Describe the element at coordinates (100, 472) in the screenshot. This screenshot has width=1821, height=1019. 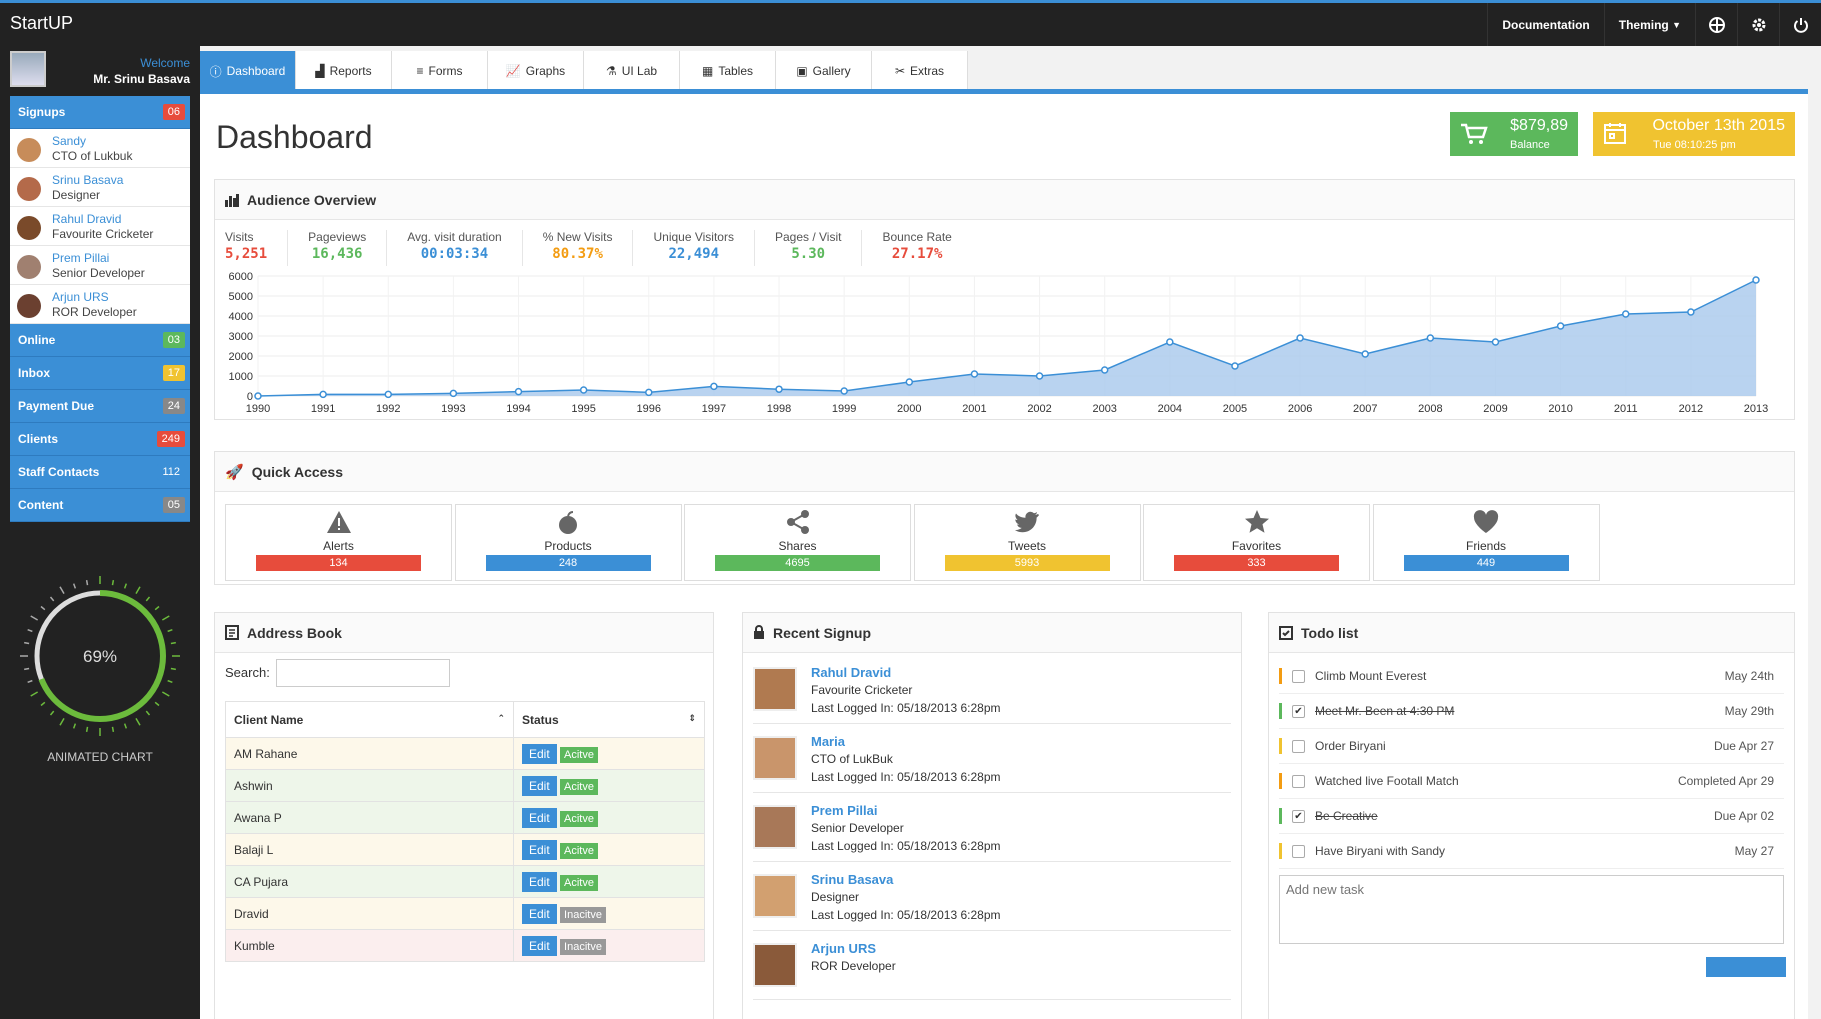
I see `sidebar-item-staff-contacts: Staff Contacts 112` at that location.